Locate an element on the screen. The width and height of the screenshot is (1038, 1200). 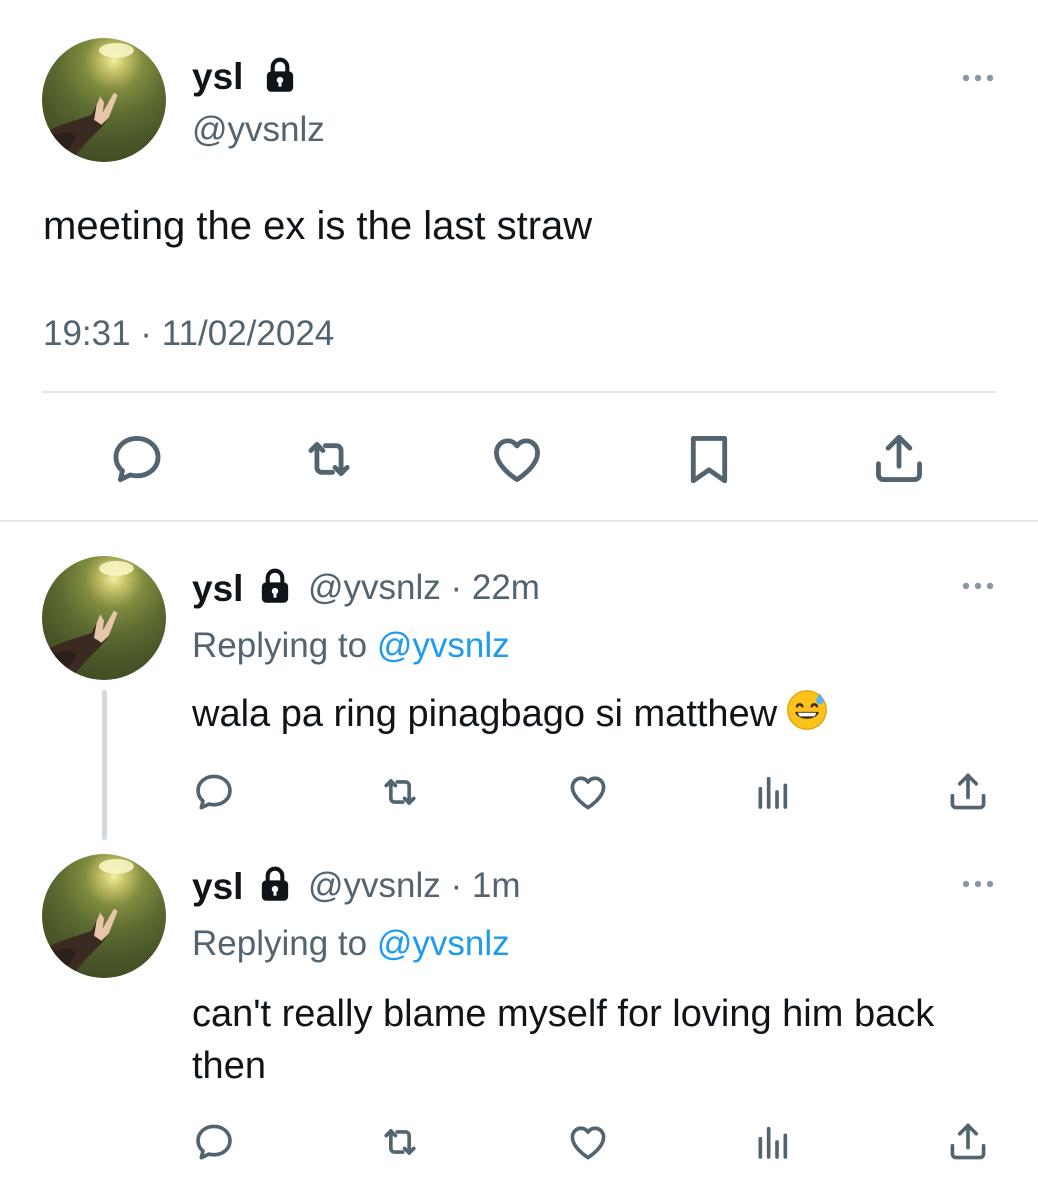
thread-line is located at coordinates (104, 765).